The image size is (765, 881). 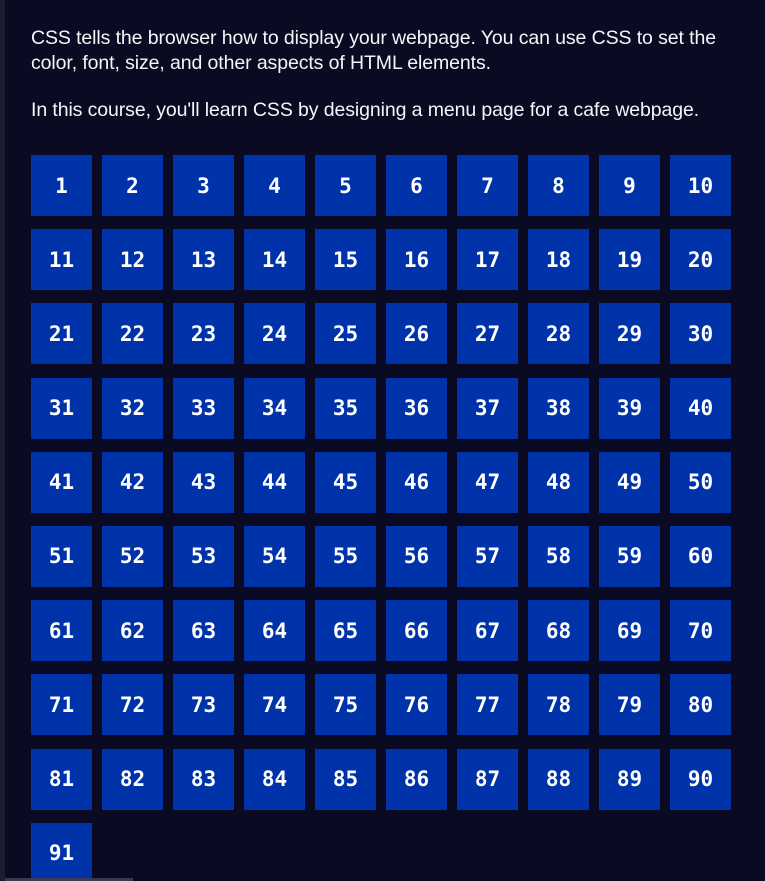 What do you see at coordinates (274, 260) in the screenshot?
I see `grid-cell: 14` at bounding box center [274, 260].